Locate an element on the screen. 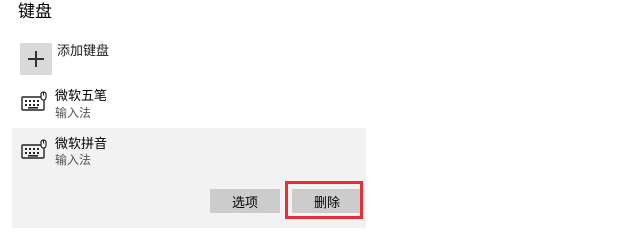 Image resolution: width=620 pixels, height=240 pixels. add-keyboard-button: 添加键盘 is located at coordinates (170, 59).